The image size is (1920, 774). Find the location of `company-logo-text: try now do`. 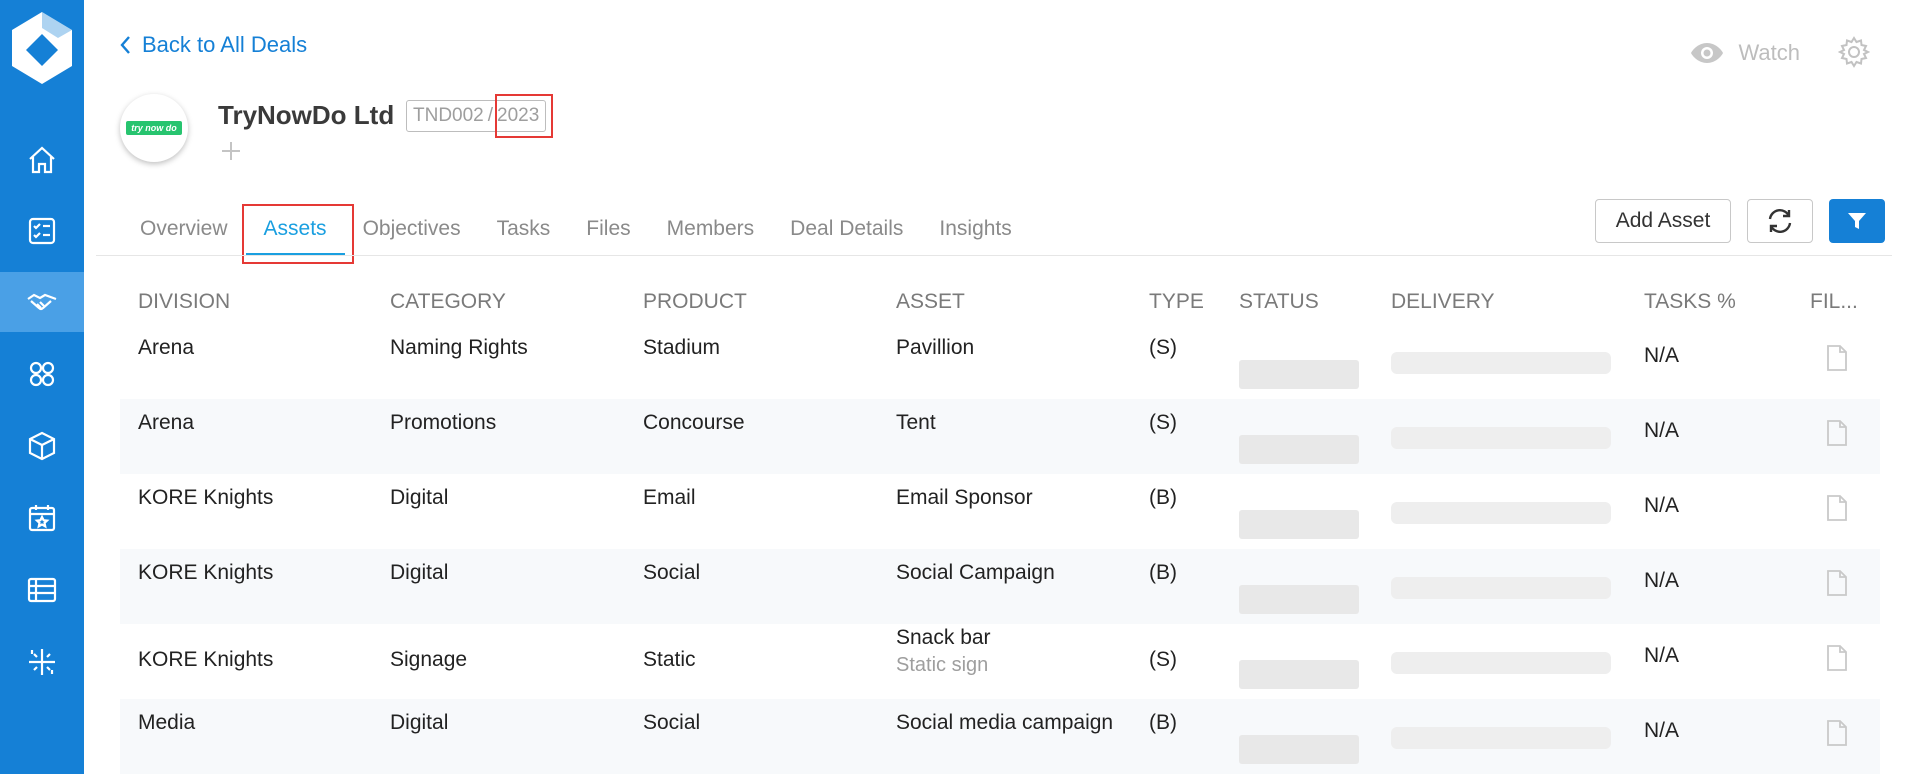

company-logo-text: try now do is located at coordinates (154, 128).